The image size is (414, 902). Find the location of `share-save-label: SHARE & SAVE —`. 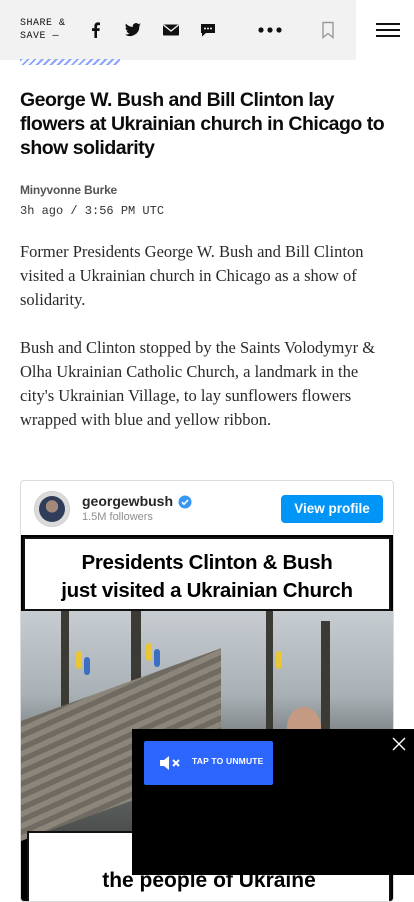

share-save-label: SHARE & SAVE — is located at coordinates (43, 30).